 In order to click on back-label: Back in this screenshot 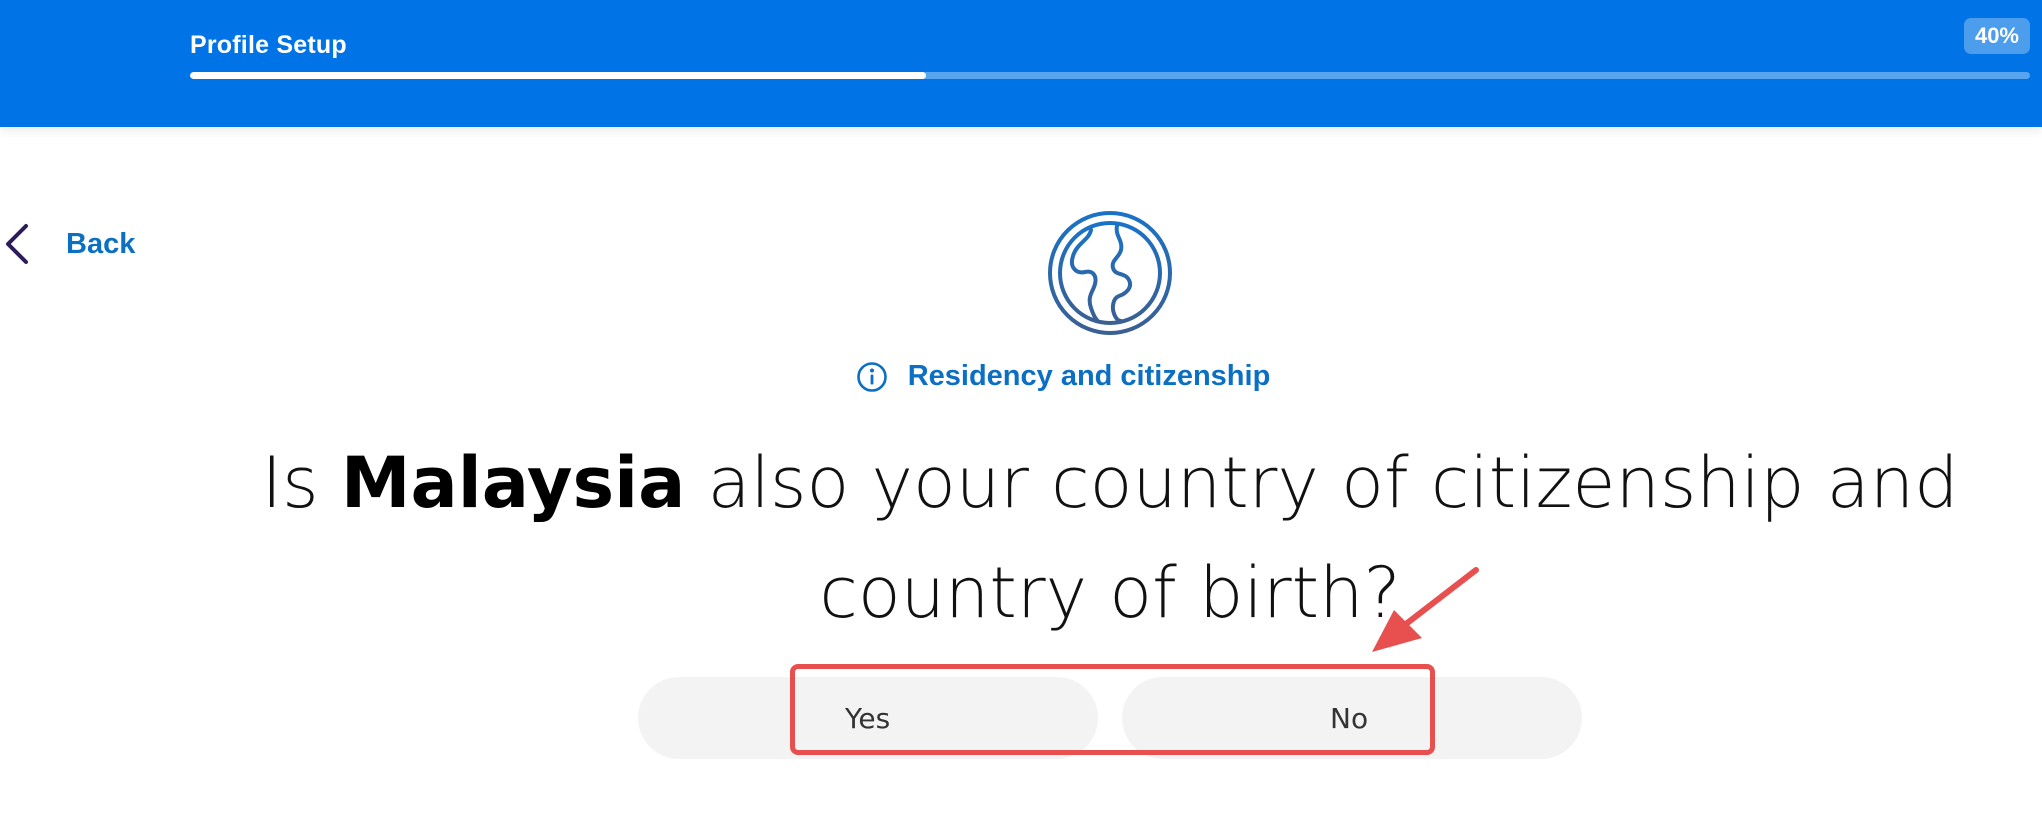, I will do `click(101, 243)`.